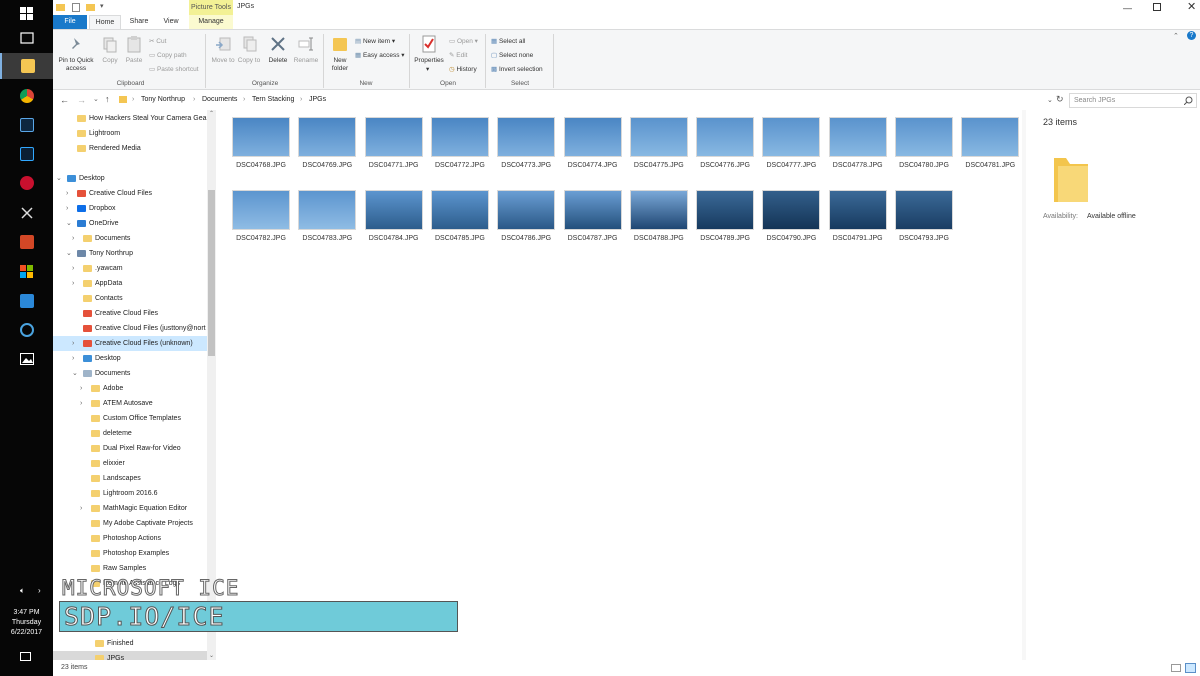  Describe the element at coordinates (26, 613) in the screenshot. I see `clock-time: 3:47 PM` at that location.